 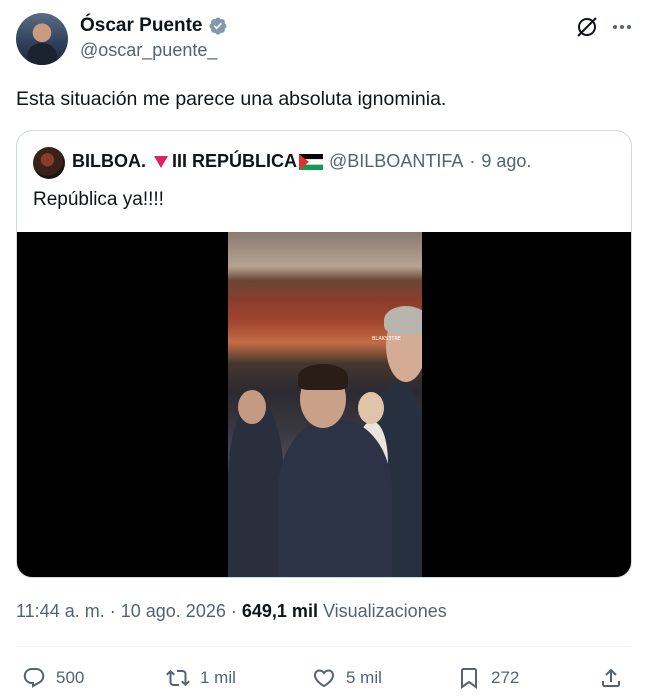 I want to click on views-count: 649,1 mil, so click(x=279, y=611).